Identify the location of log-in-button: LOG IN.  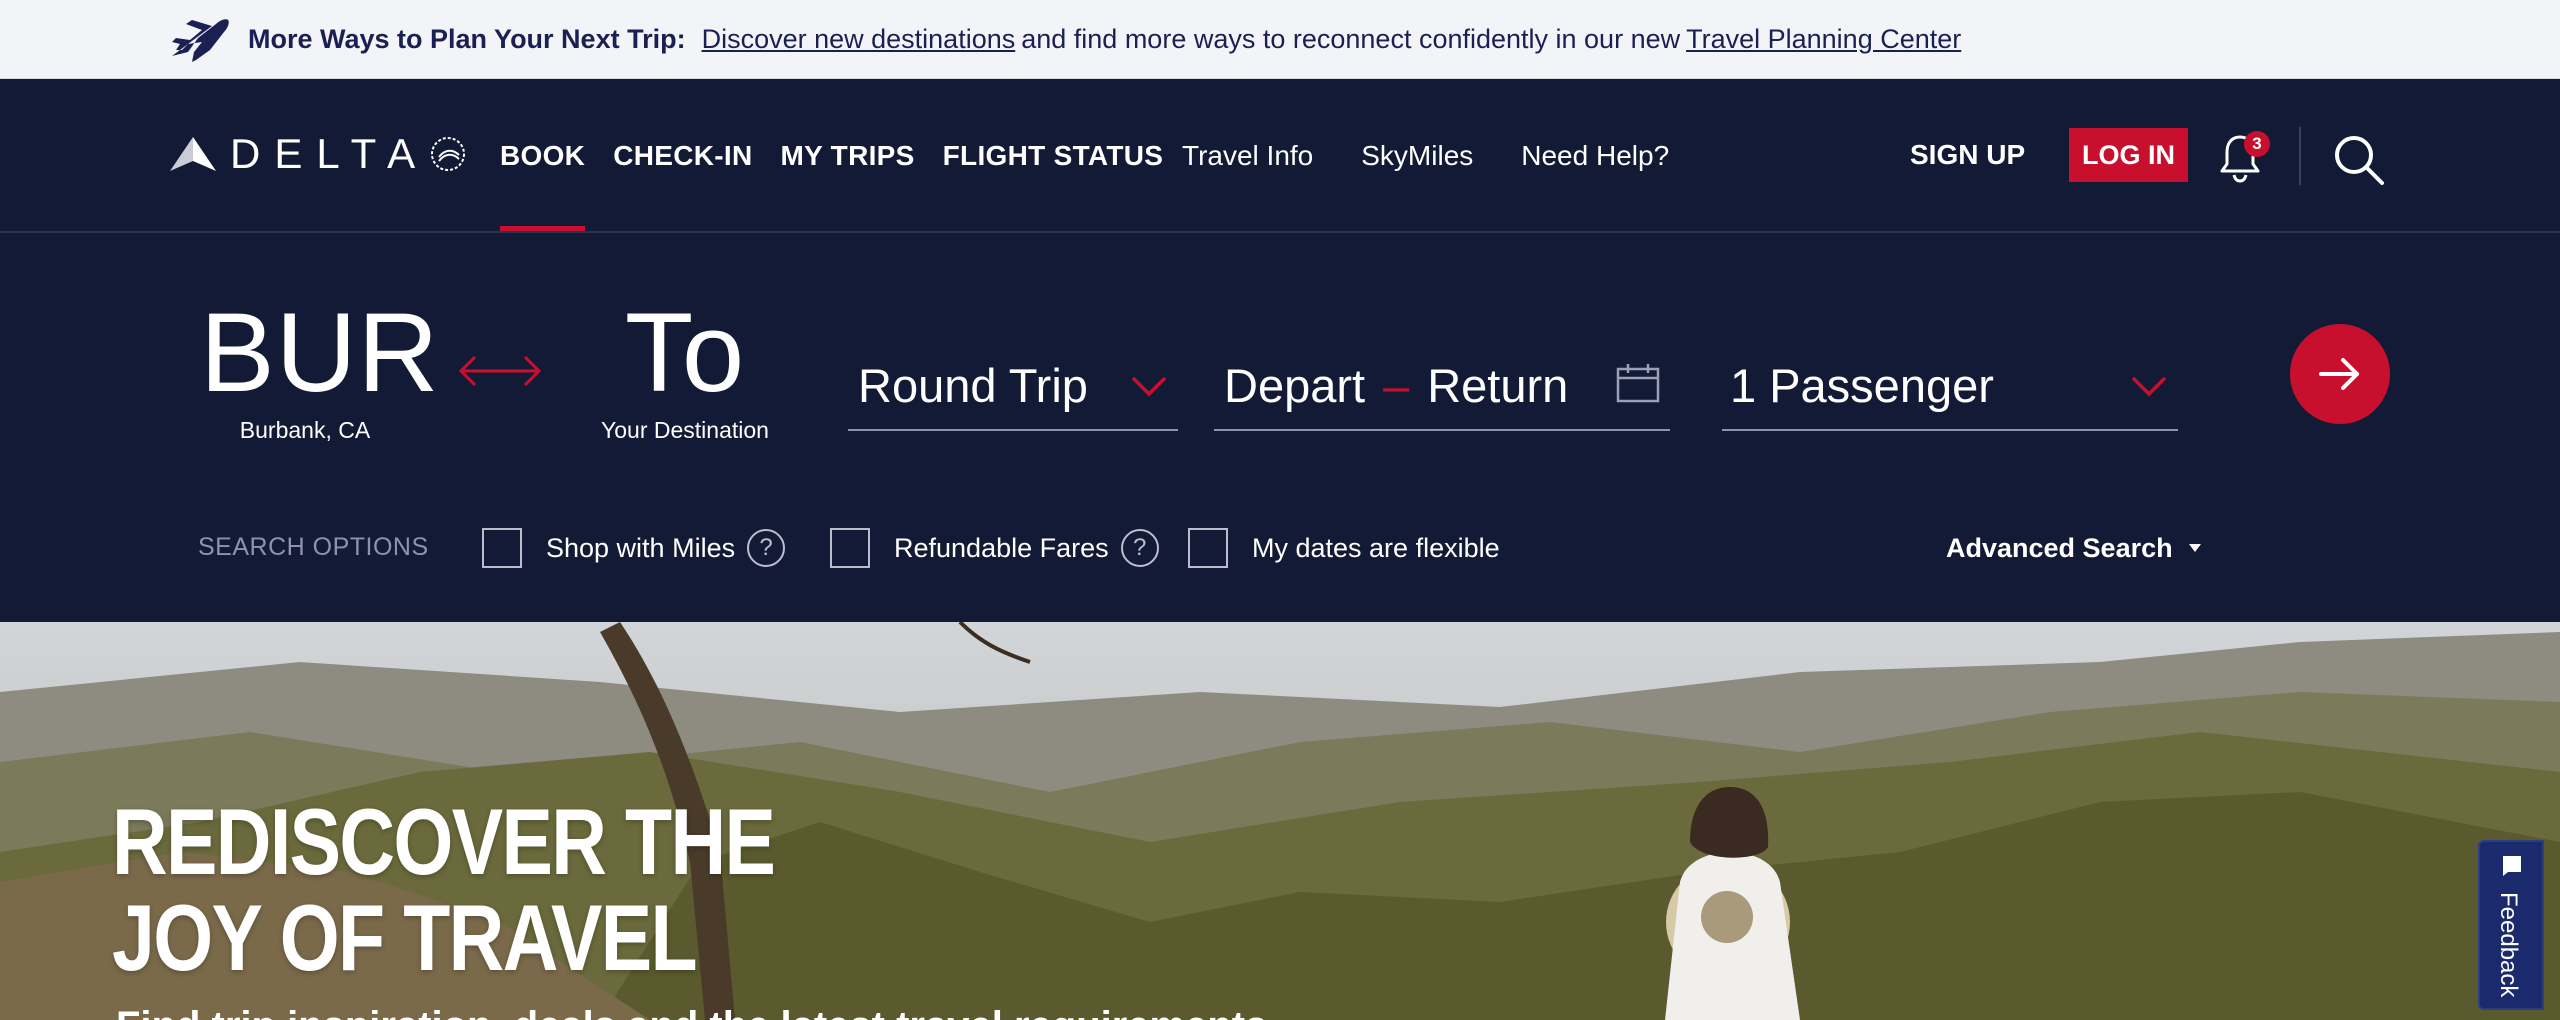
(2128, 155).